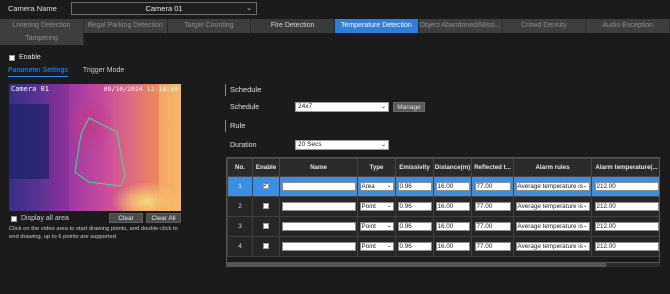  What do you see at coordinates (32, 8) in the screenshot?
I see `camera-name-label: Camera Name` at bounding box center [32, 8].